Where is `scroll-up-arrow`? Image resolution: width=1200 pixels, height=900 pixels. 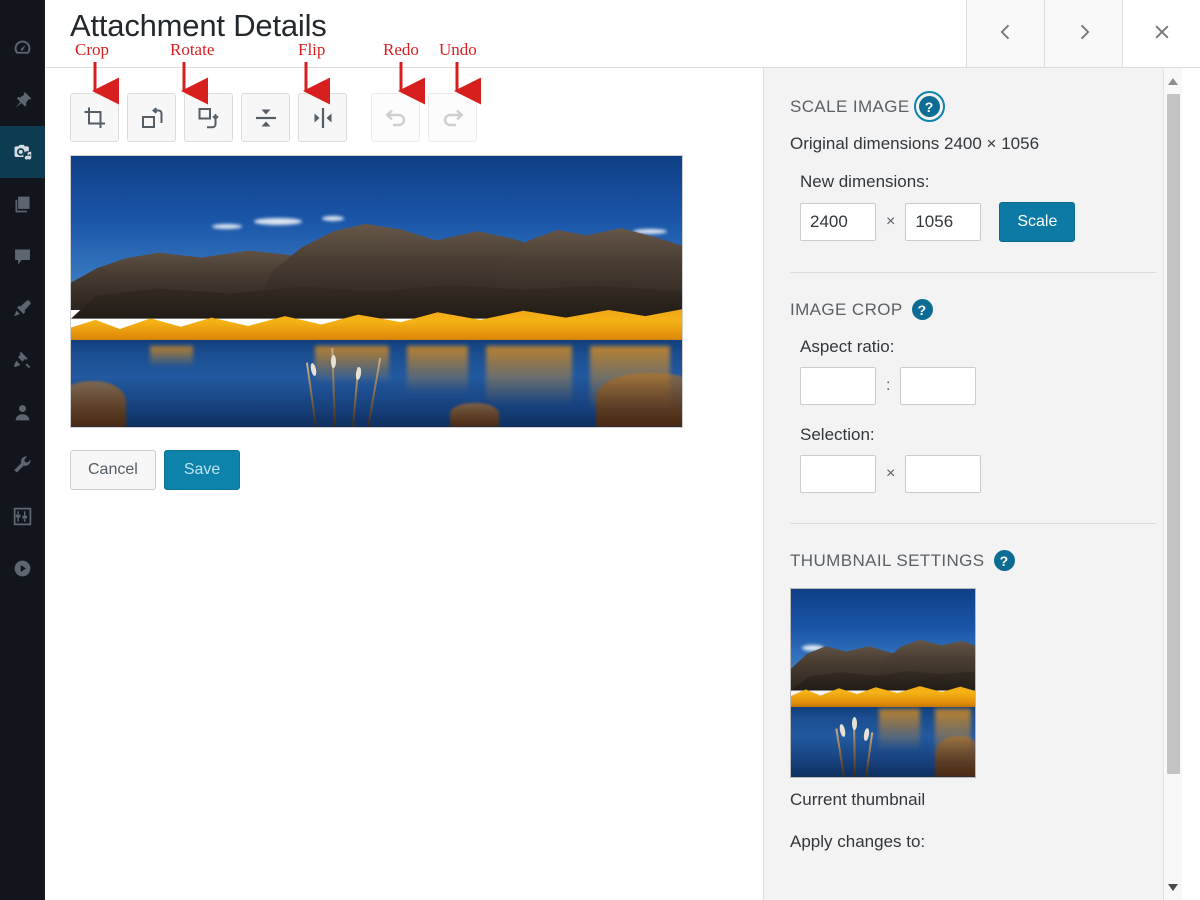 scroll-up-arrow is located at coordinates (1173, 81).